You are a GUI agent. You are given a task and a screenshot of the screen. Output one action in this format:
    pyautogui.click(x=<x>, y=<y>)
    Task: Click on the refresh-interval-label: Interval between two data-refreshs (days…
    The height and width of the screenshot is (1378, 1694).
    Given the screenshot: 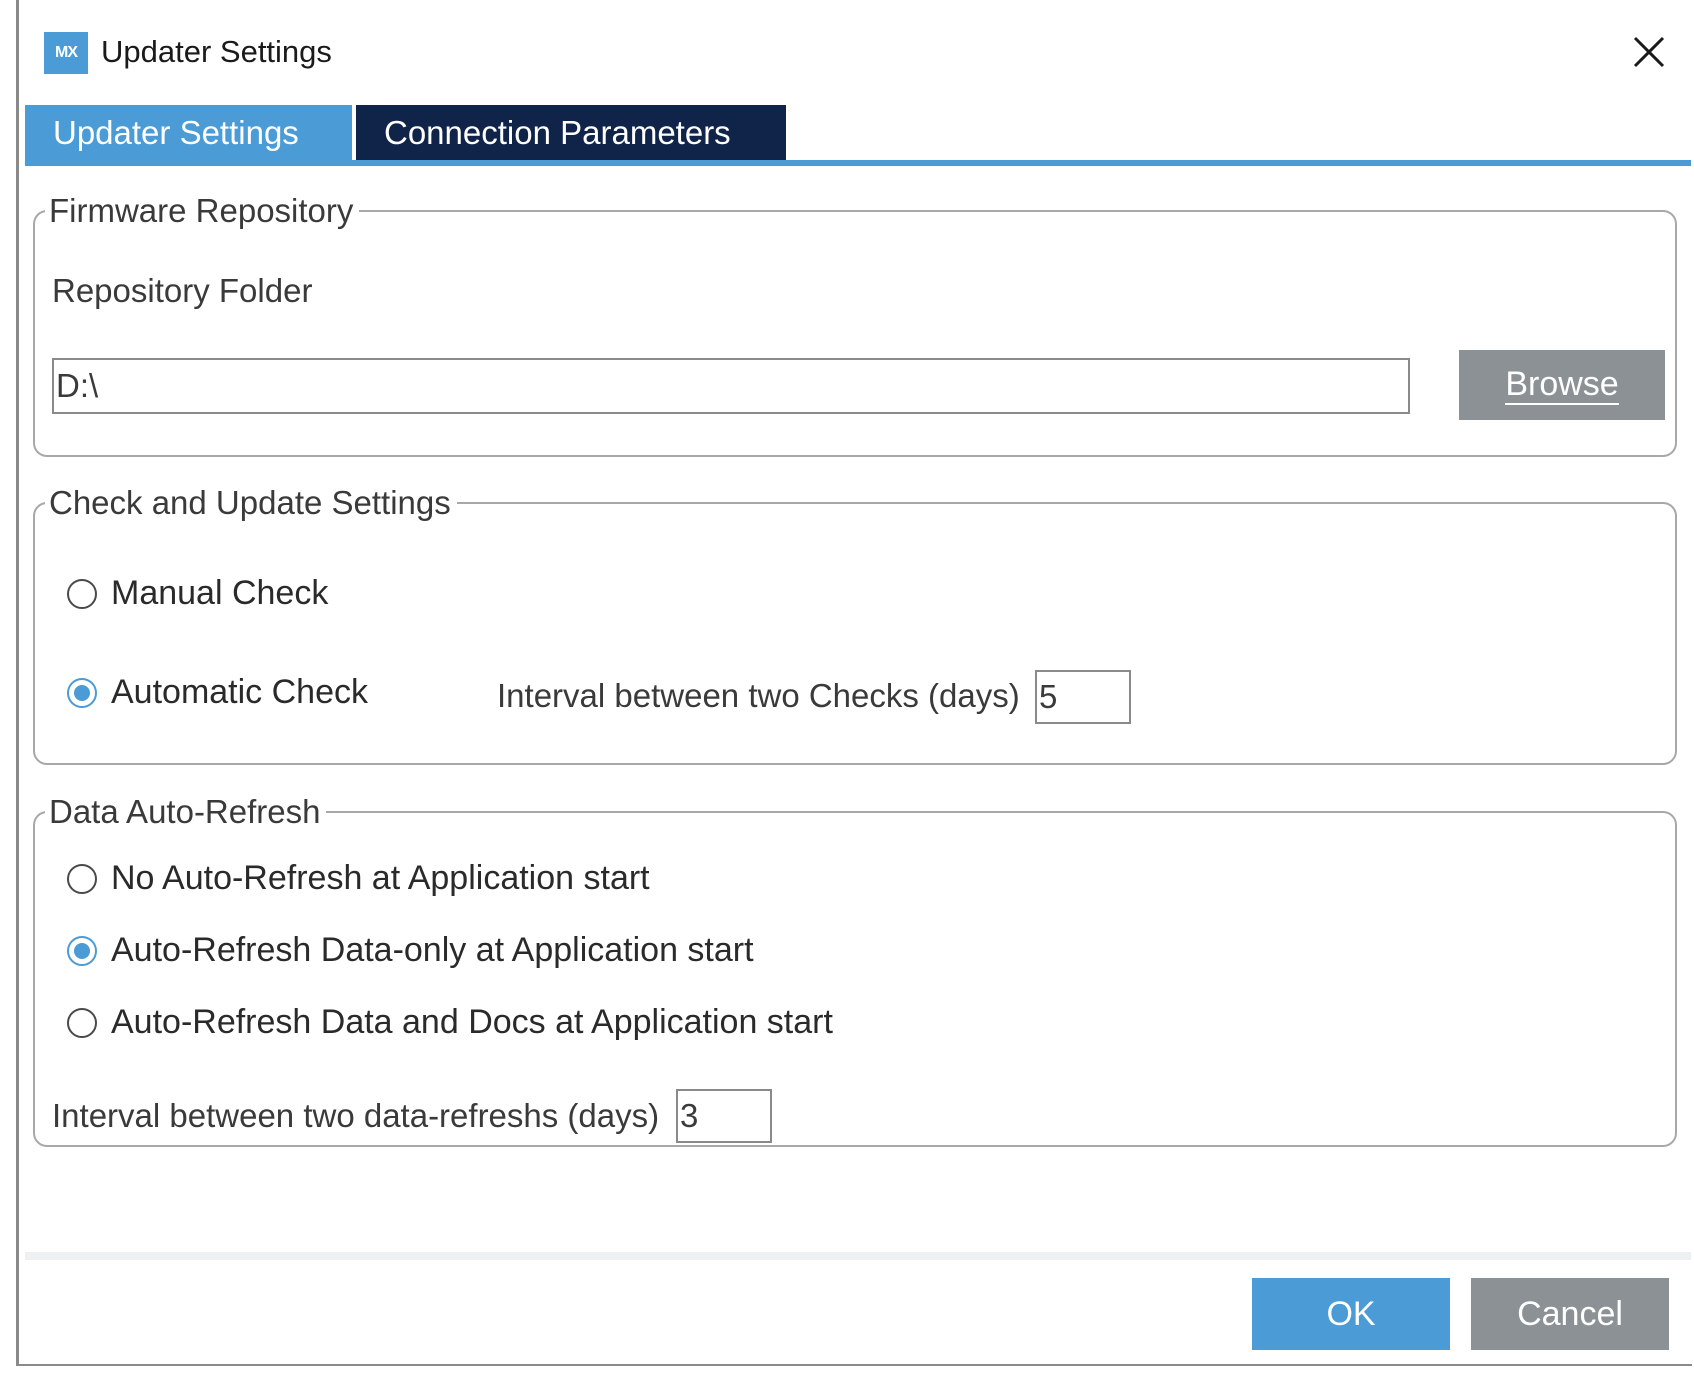 What is the action you would take?
    pyautogui.click(x=356, y=1115)
    